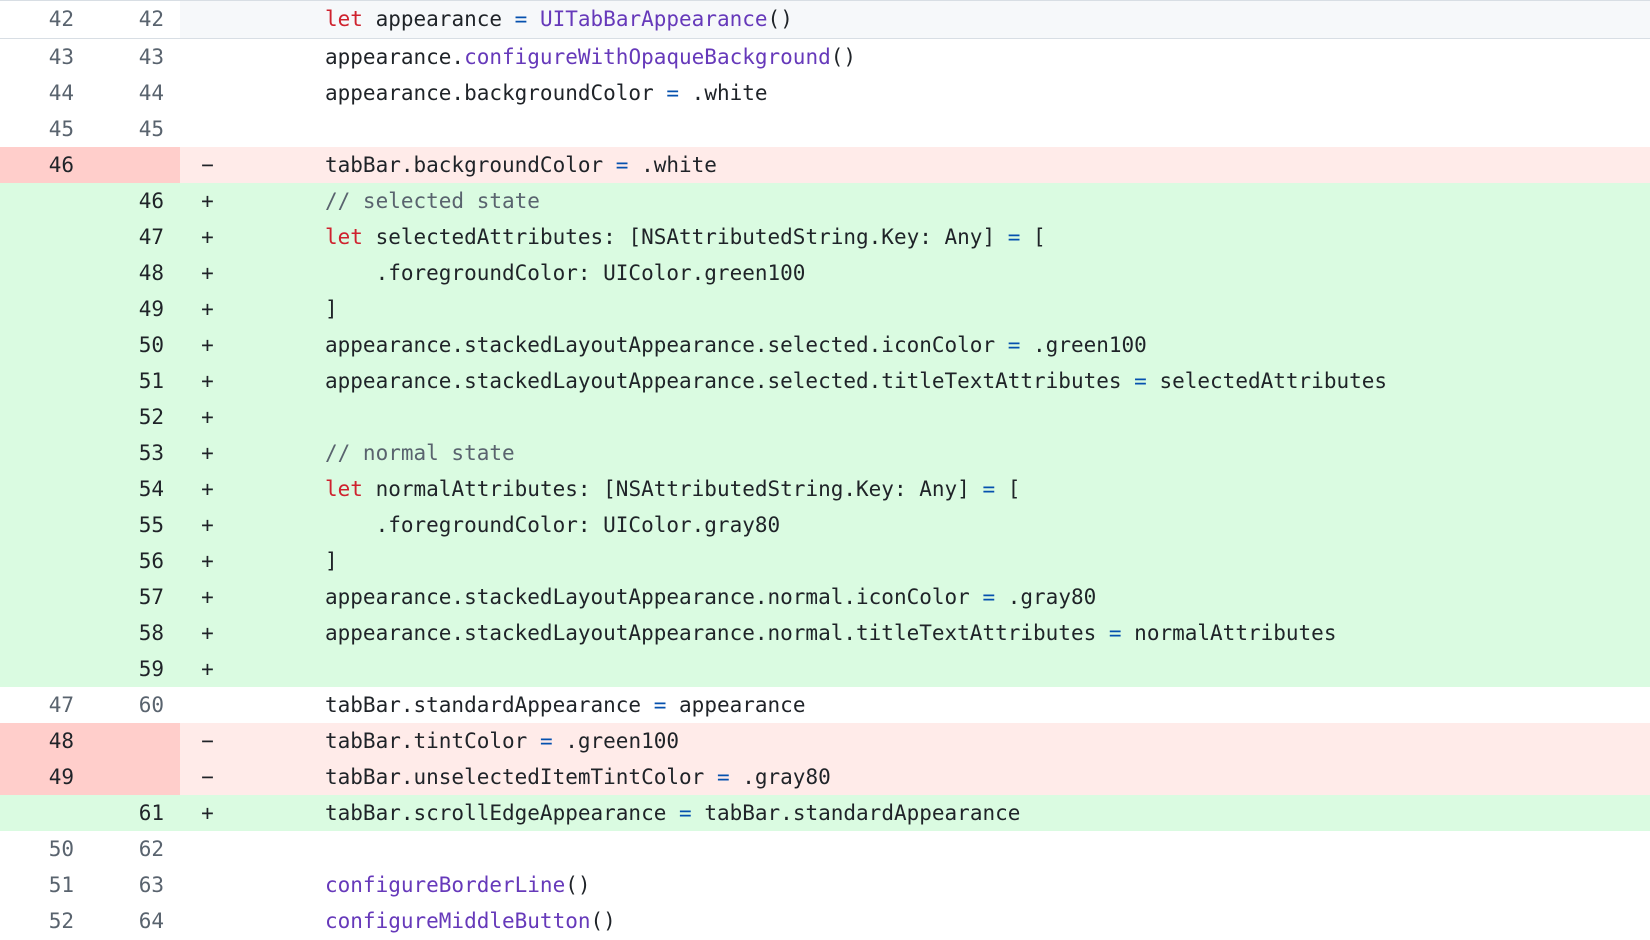 This screenshot has height=940, width=1650. I want to click on new-line-number: 50, so click(135, 345).